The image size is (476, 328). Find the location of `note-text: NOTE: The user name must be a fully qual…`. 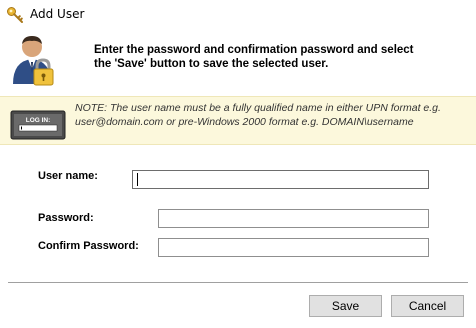

note-text: NOTE: The user name must be a fully qual… is located at coordinates (273, 115).